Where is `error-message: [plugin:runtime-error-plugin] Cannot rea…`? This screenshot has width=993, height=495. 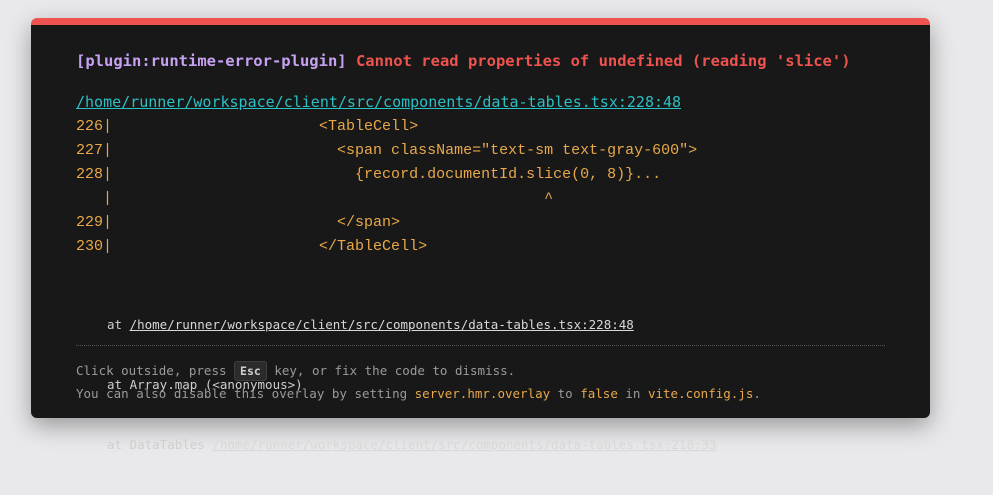
error-message: [plugin:runtime-error-plugin] Cannot rea… is located at coordinates (463, 61).